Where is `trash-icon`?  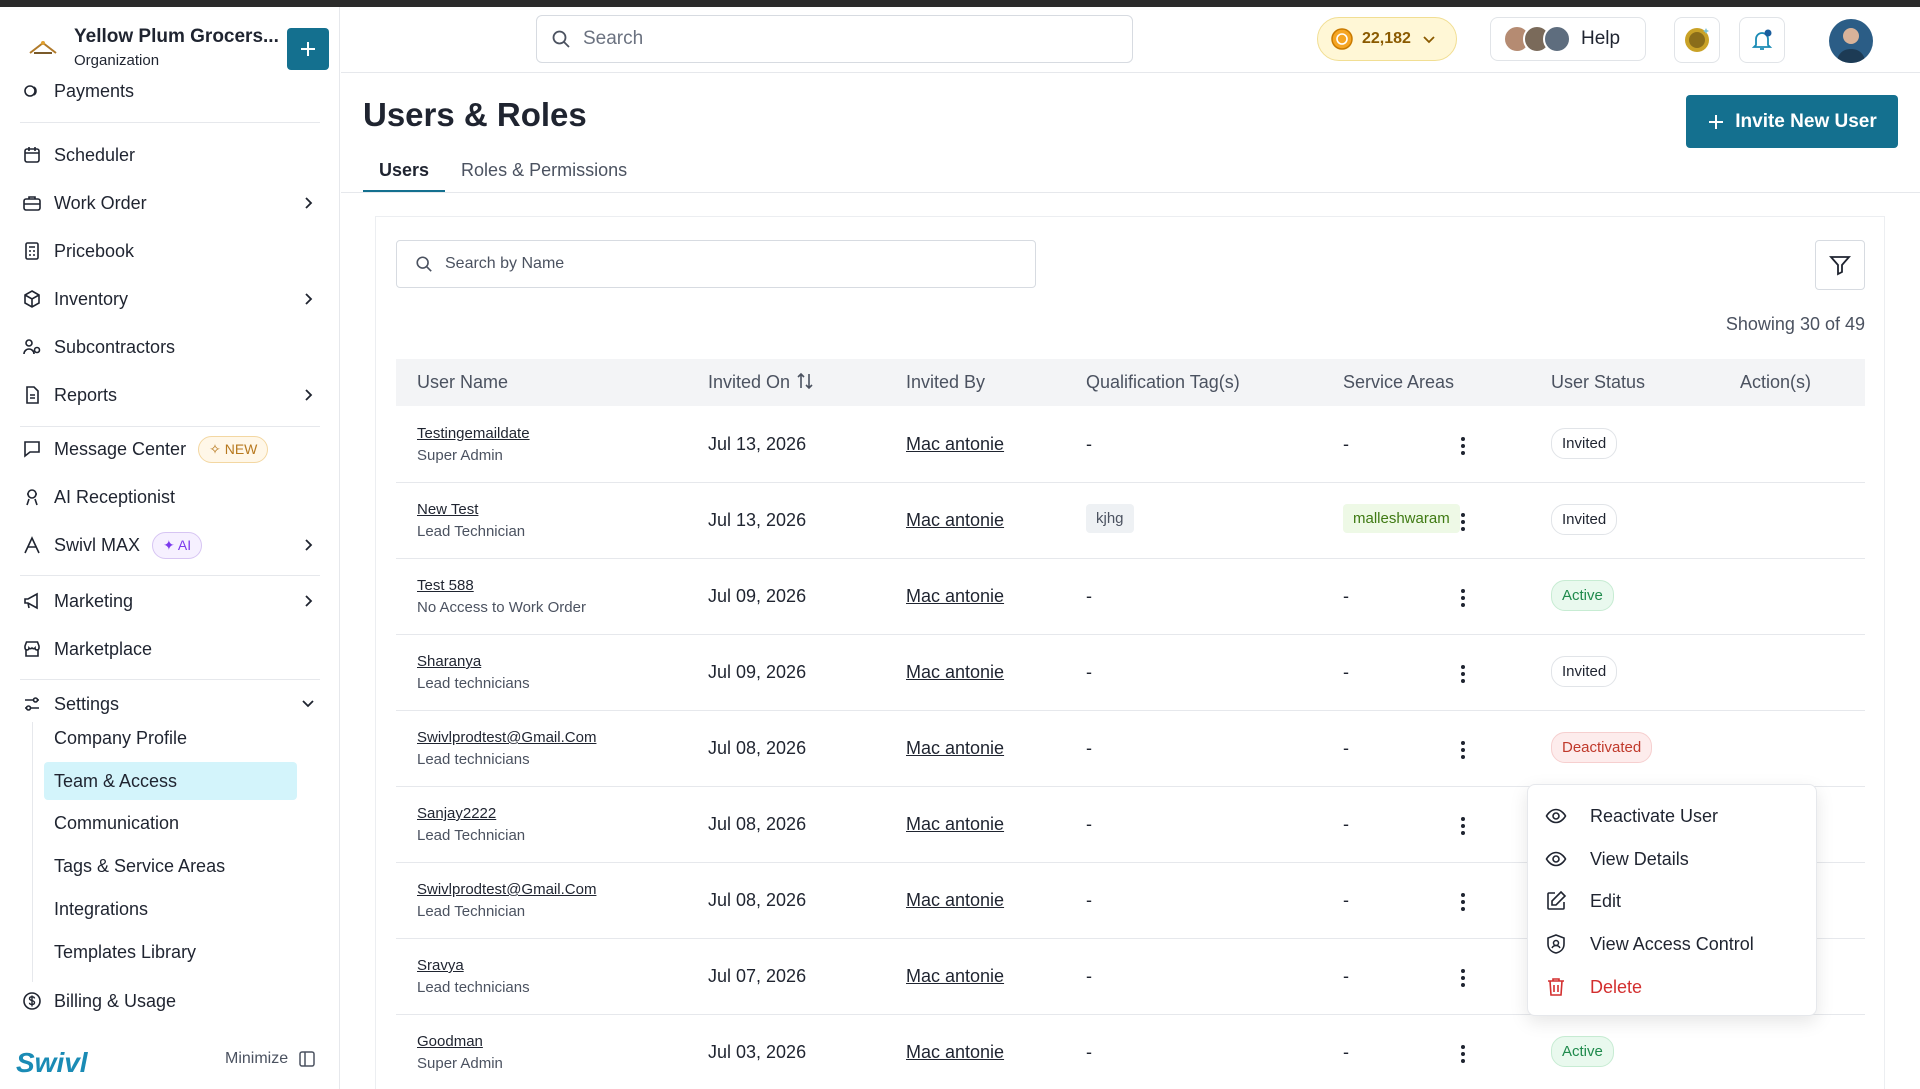 trash-icon is located at coordinates (1556, 987).